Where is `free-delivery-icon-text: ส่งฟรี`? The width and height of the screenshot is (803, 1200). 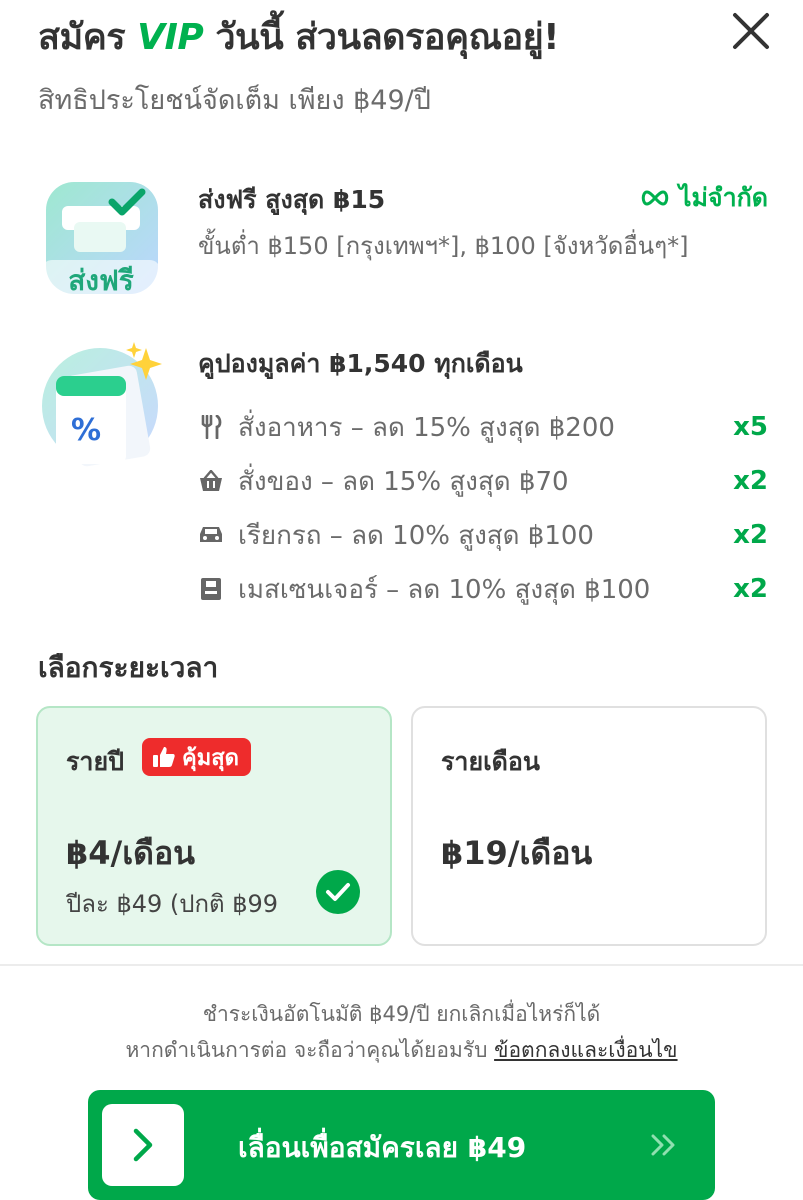
free-delivery-icon-text: ส่งฟรี is located at coordinates (101, 280).